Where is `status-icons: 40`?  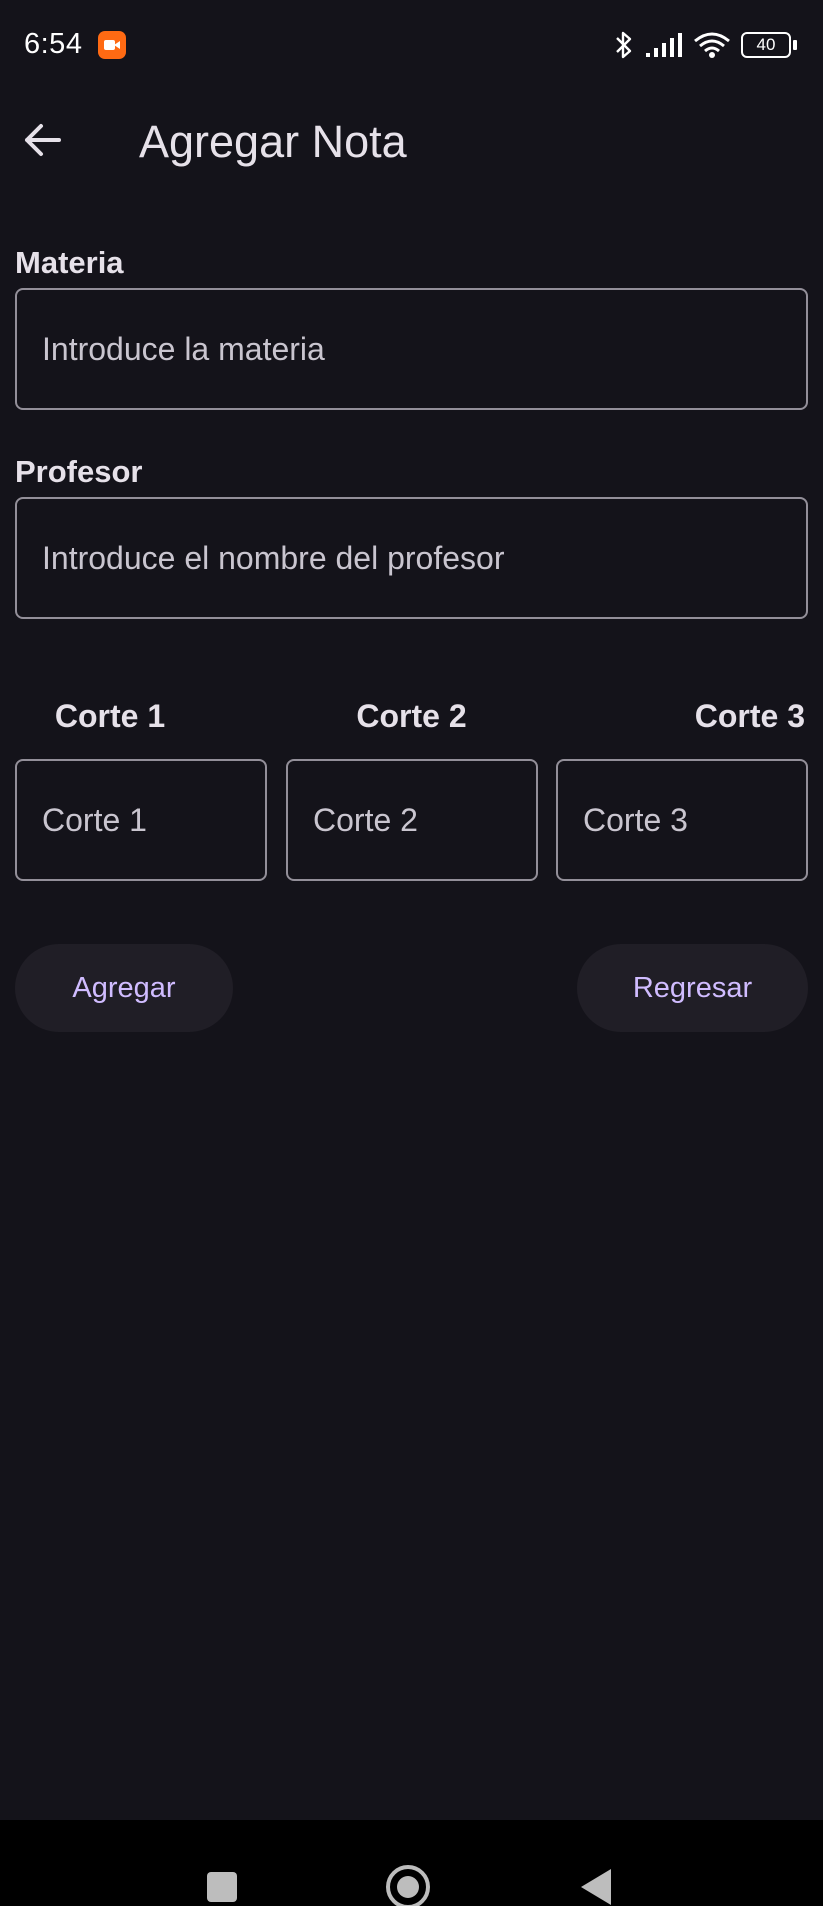 status-icons: 40 is located at coordinates (705, 45).